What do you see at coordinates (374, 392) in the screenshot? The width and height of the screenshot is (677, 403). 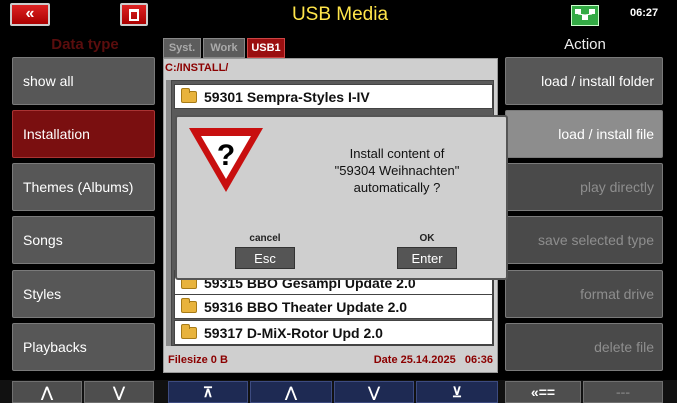 I see `list-down-button: ⋁` at bounding box center [374, 392].